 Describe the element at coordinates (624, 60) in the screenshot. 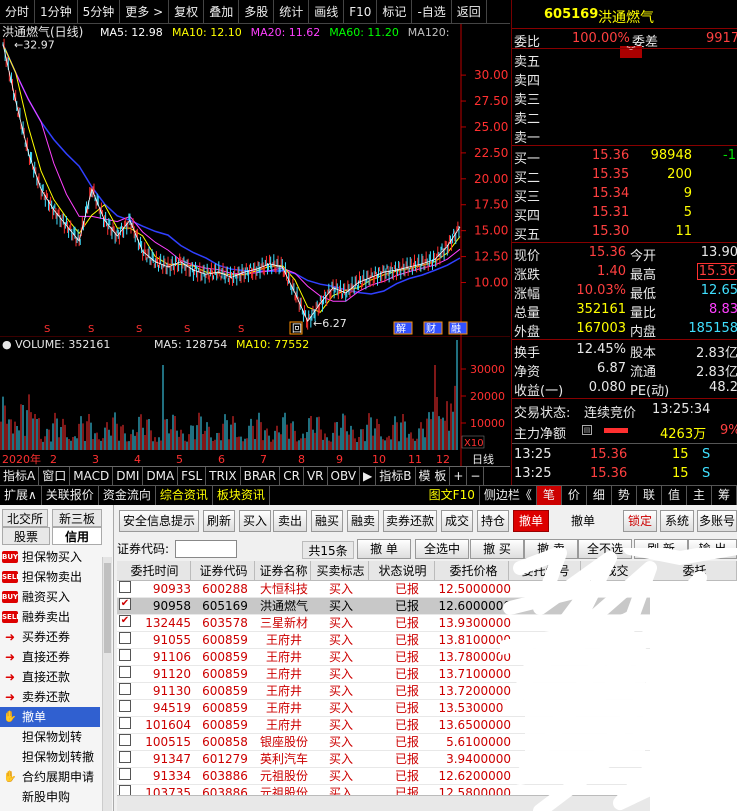

I see `sell-row: 卖五` at that location.